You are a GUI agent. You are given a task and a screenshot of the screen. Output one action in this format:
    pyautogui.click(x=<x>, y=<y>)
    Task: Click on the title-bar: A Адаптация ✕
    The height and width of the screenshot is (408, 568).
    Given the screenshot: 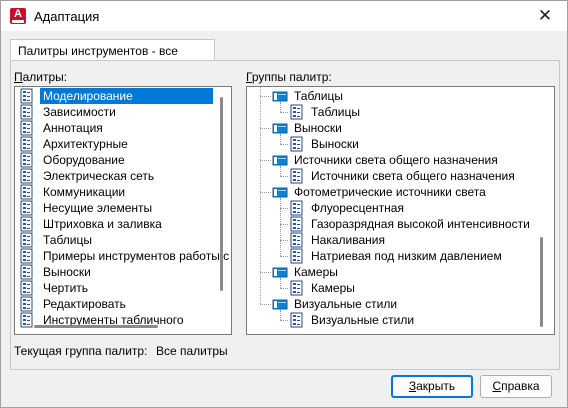 What is the action you would take?
    pyautogui.click(x=284, y=16)
    